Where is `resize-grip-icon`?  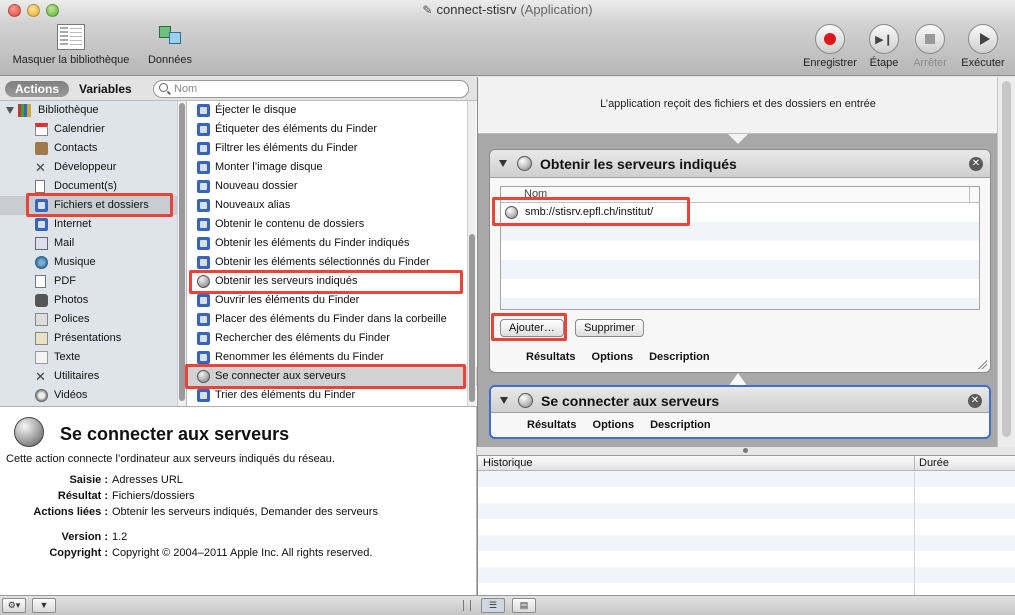 resize-grip-icon is located at coordinates (982, 364).